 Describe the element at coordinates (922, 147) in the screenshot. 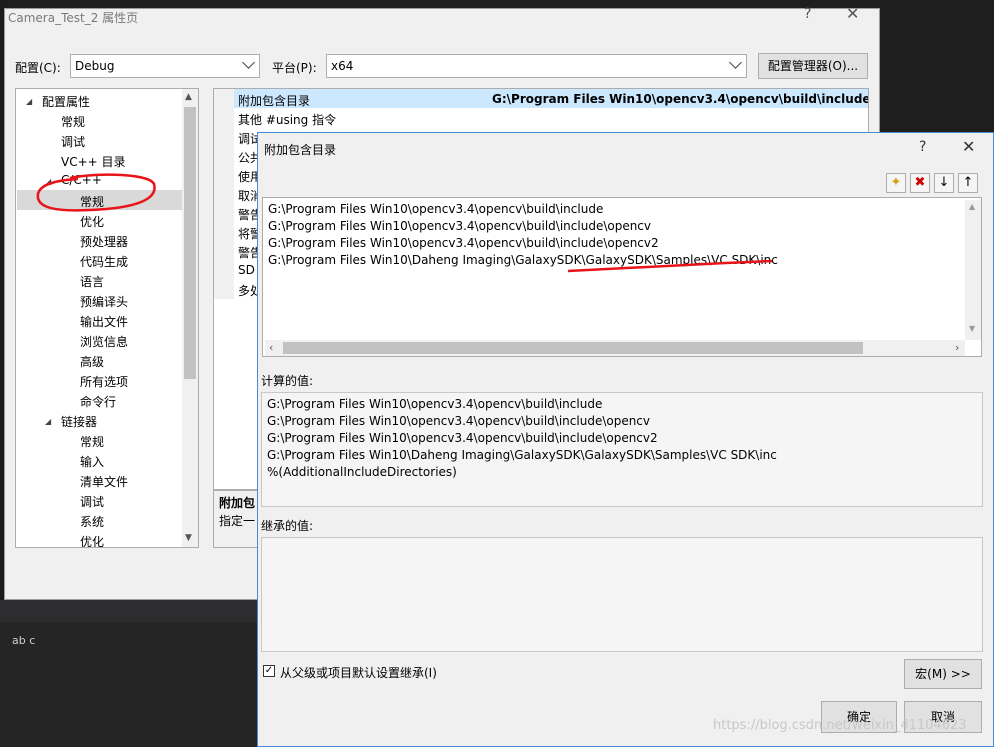

I see `dialog-help-button: ?` at that location.